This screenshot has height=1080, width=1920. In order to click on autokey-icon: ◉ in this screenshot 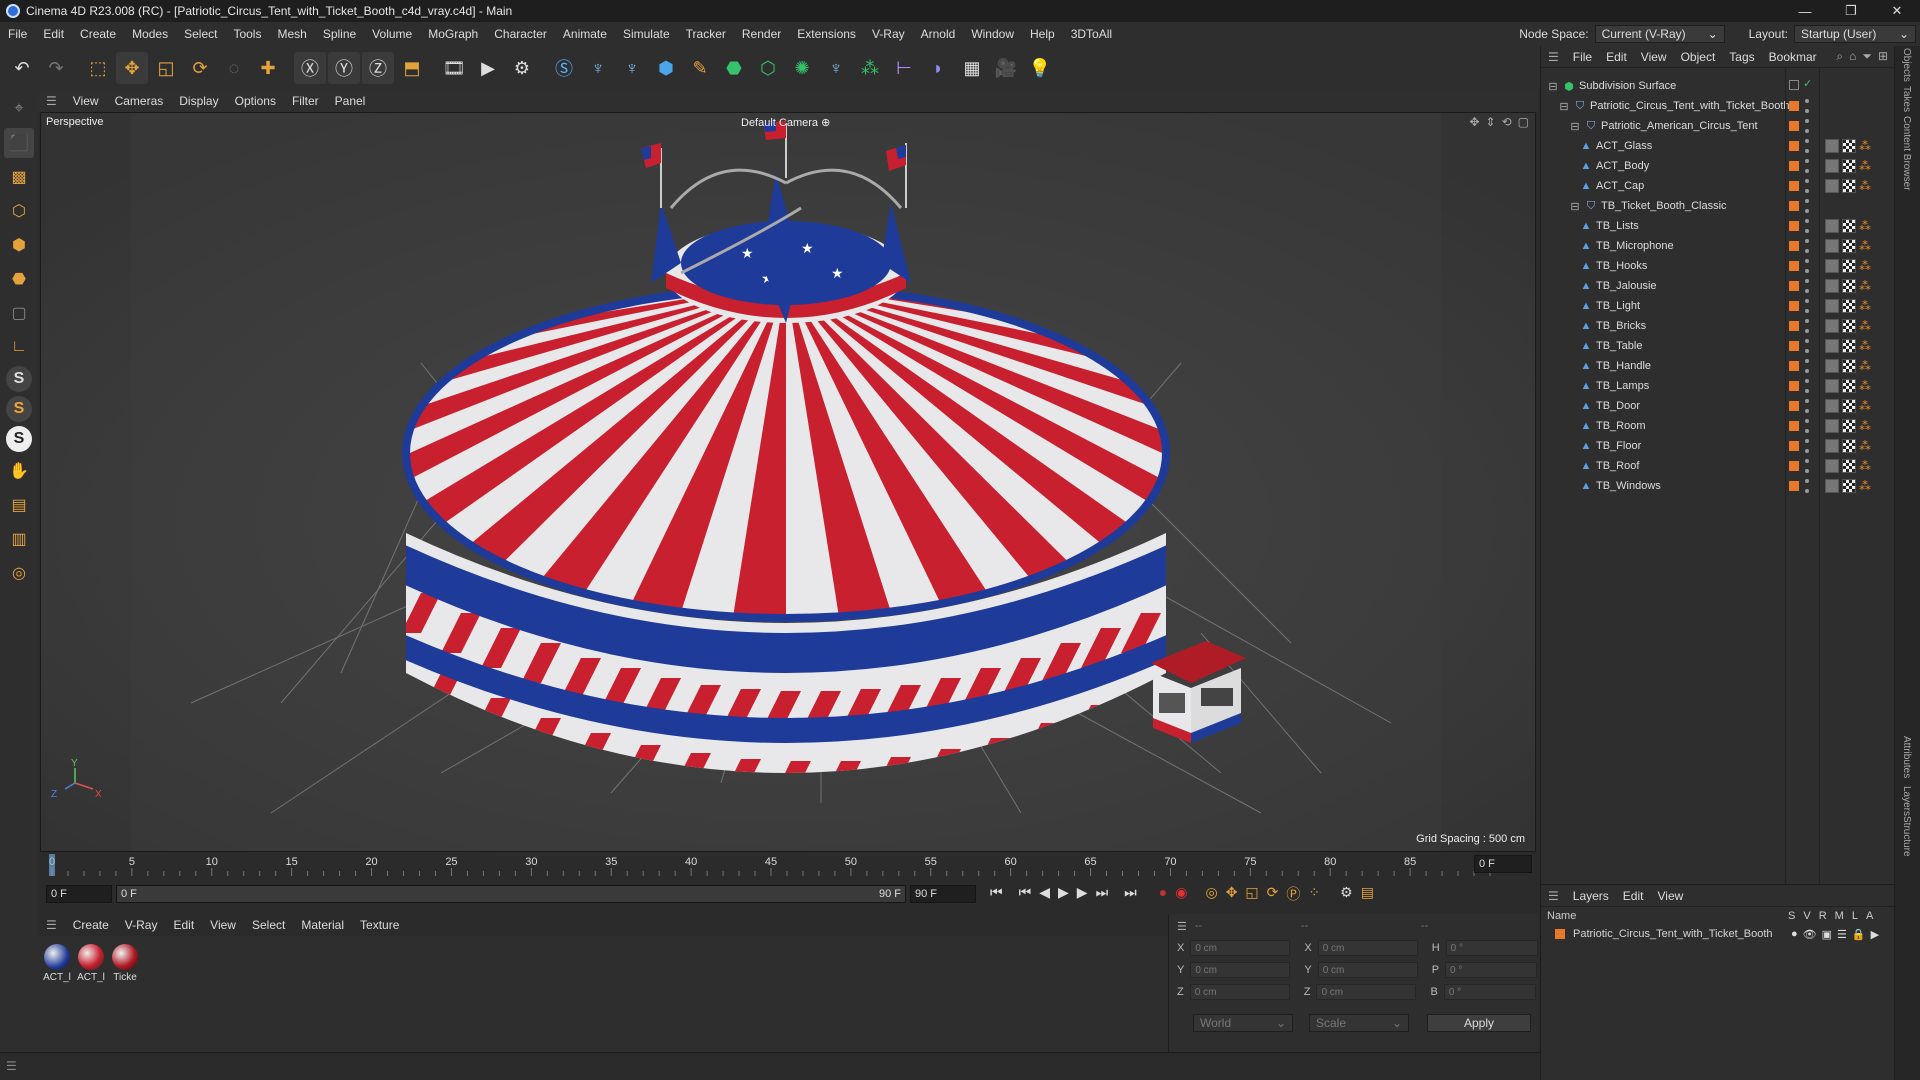, I will do `click(1181, 894)`.